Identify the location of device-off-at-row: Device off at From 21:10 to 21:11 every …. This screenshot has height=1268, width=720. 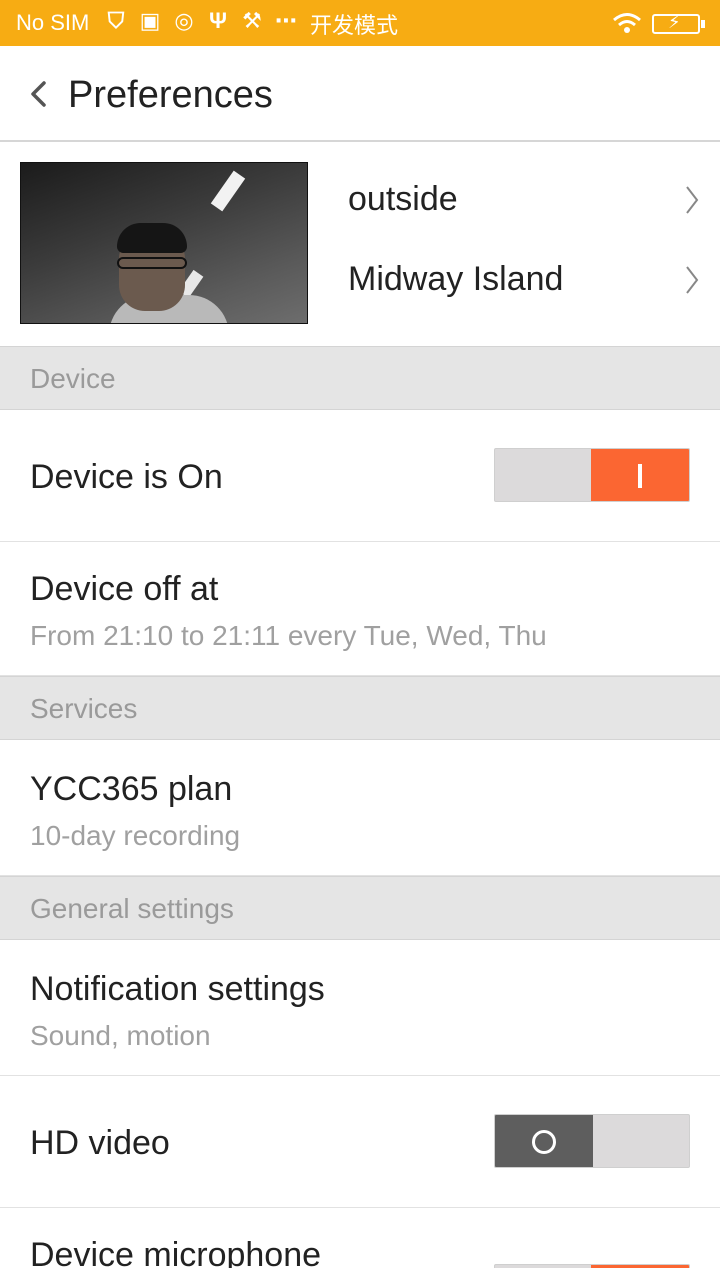
(360, 609).